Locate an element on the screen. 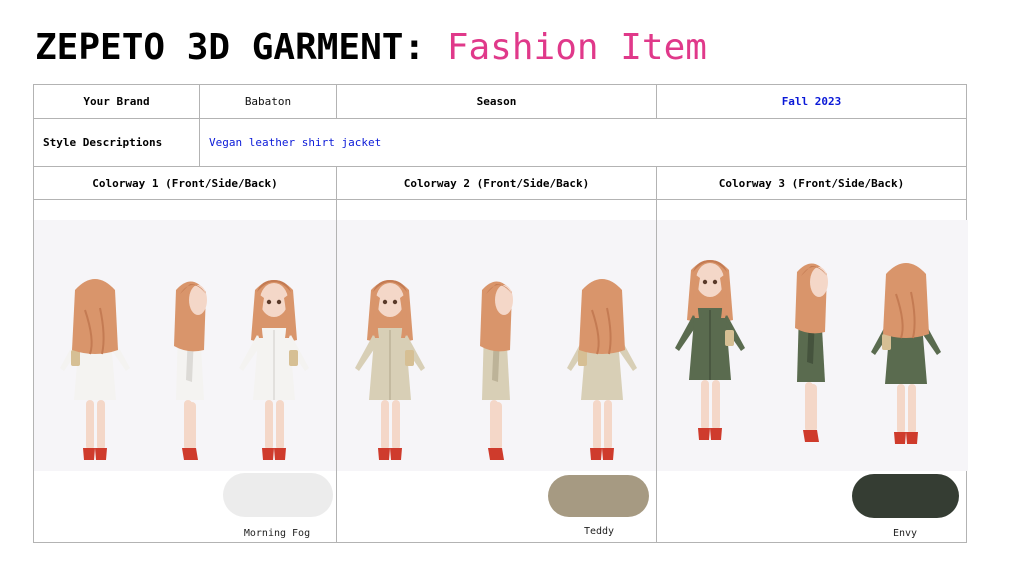 This screenshot has width=1024, height=576. colorway-2-swatch-name: Teddy is located at coordinates (599, 531).